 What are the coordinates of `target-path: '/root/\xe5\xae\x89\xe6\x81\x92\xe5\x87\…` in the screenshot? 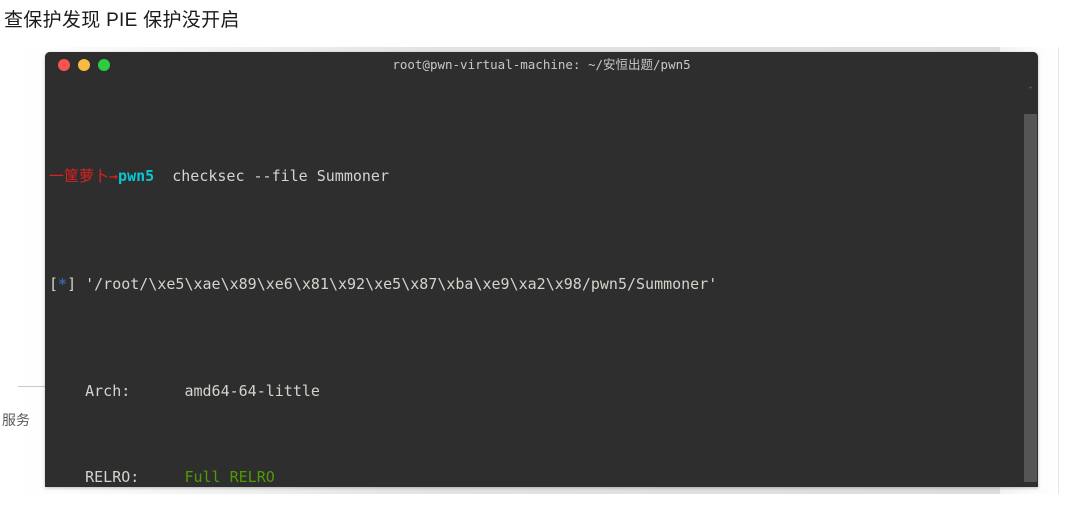 It's located at (401, 283).